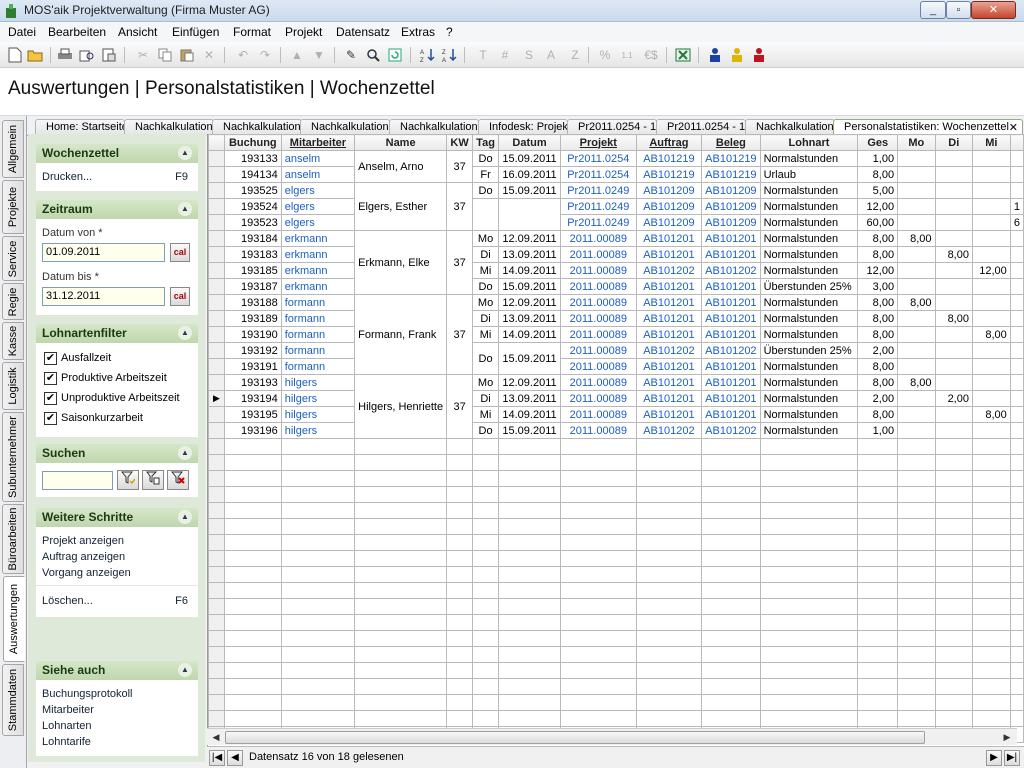 Image resolution: width=1024 pixels, height=768 pixels. I want to click on table-row, so click(616, 542).